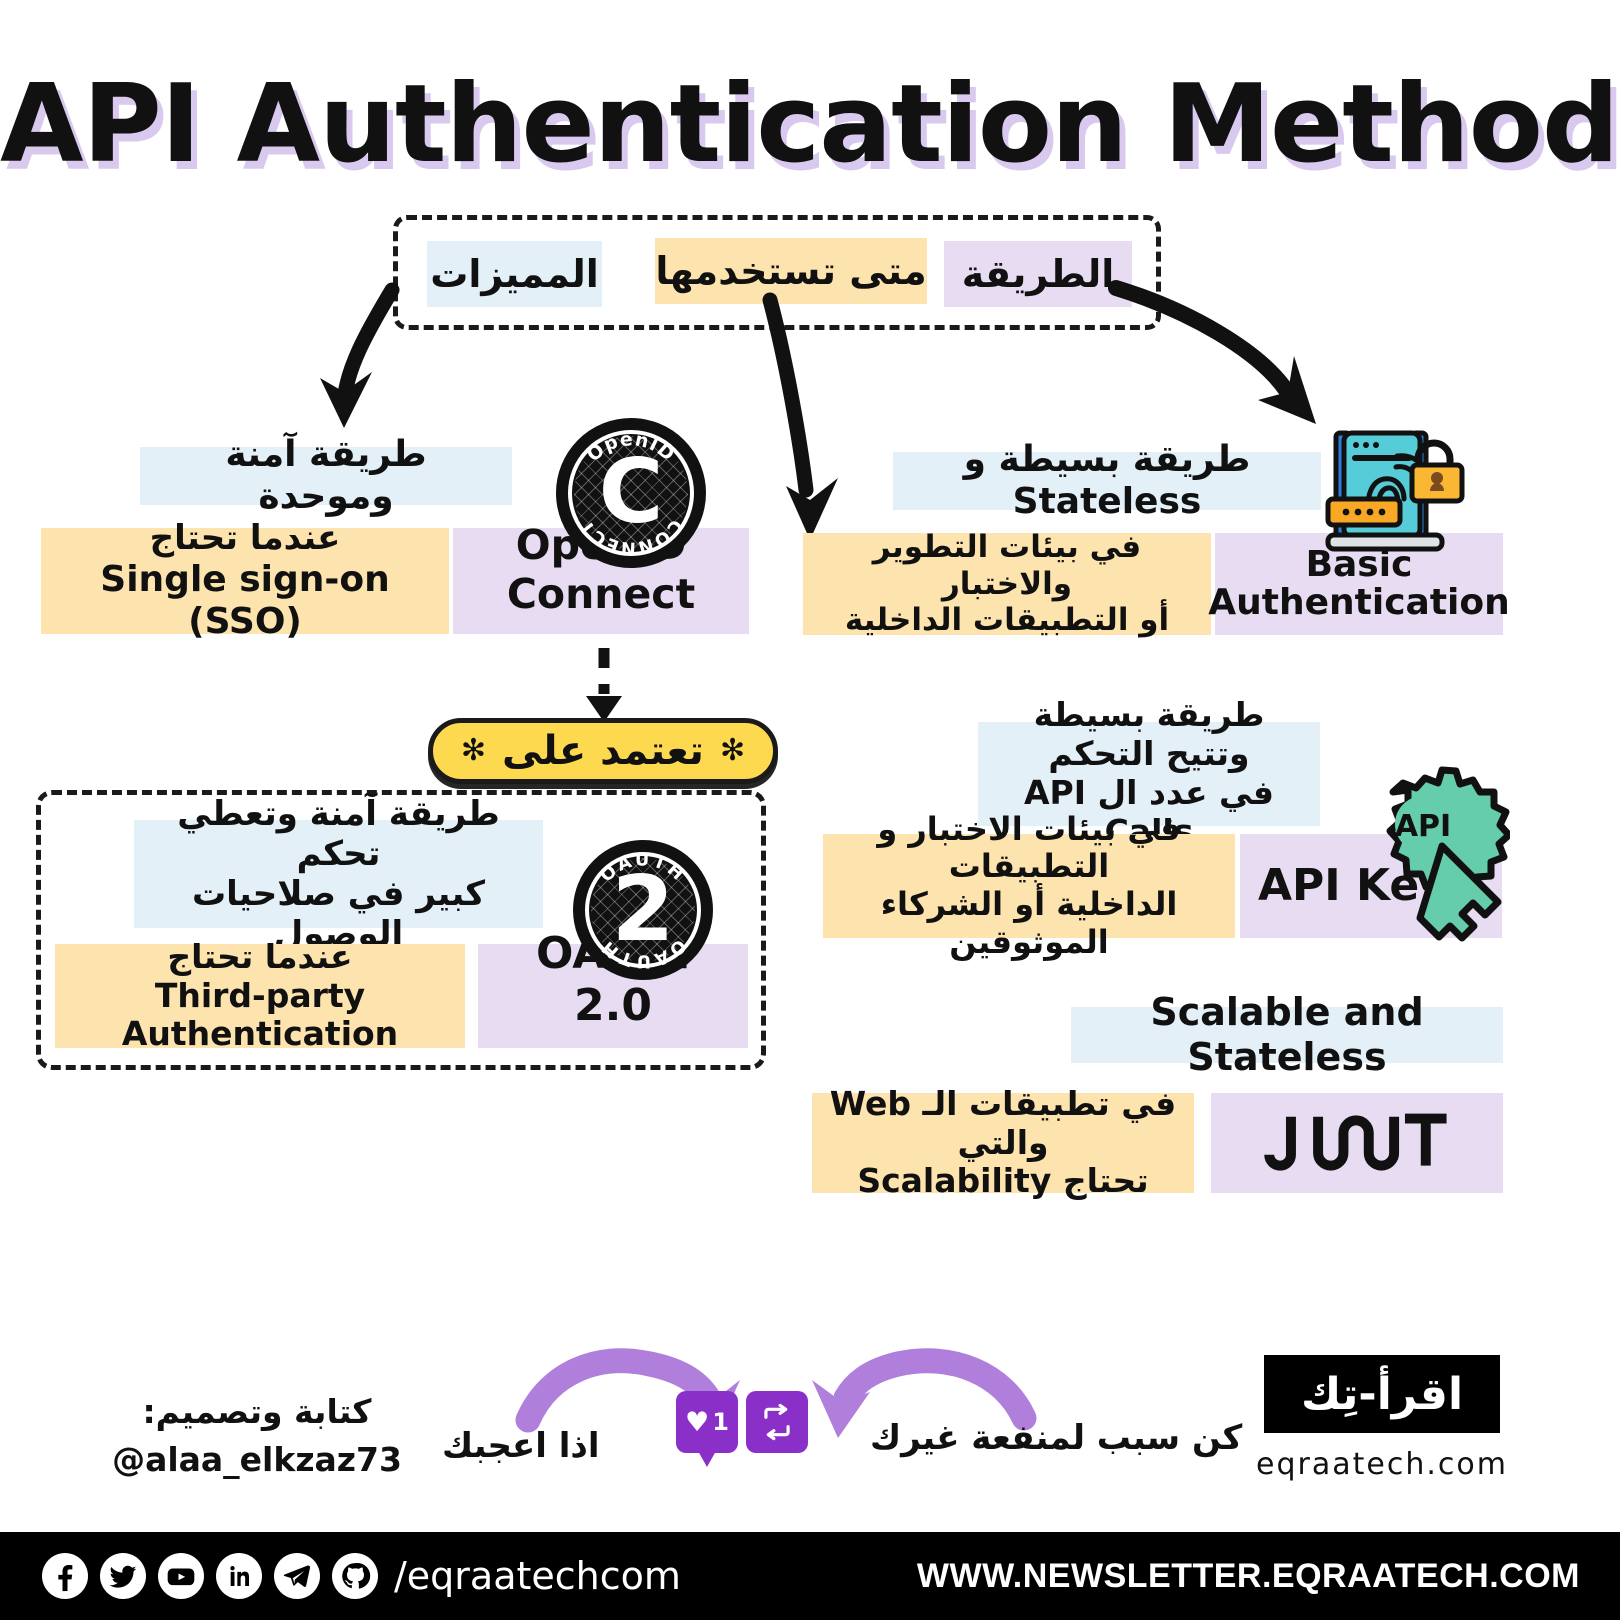  What do you see at coordinates (181, 1576) in the screenshot?
I see `youtube-icon` at bounding box center [181, 1576].